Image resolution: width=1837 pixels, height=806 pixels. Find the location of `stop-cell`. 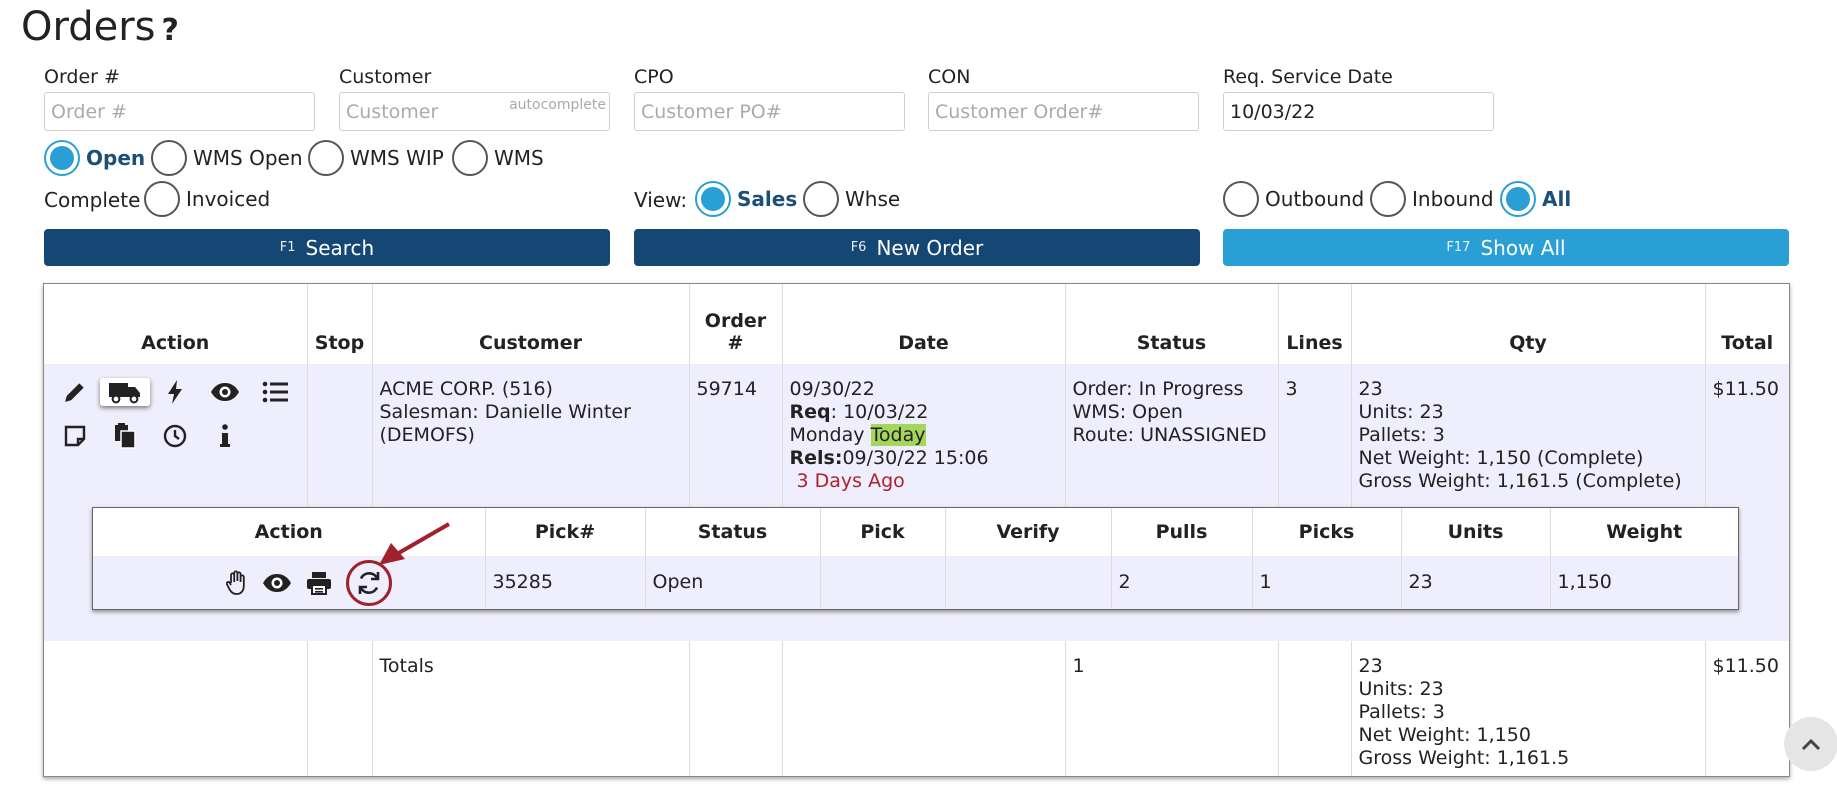

stop-cell is located at coordinates (339, 435).